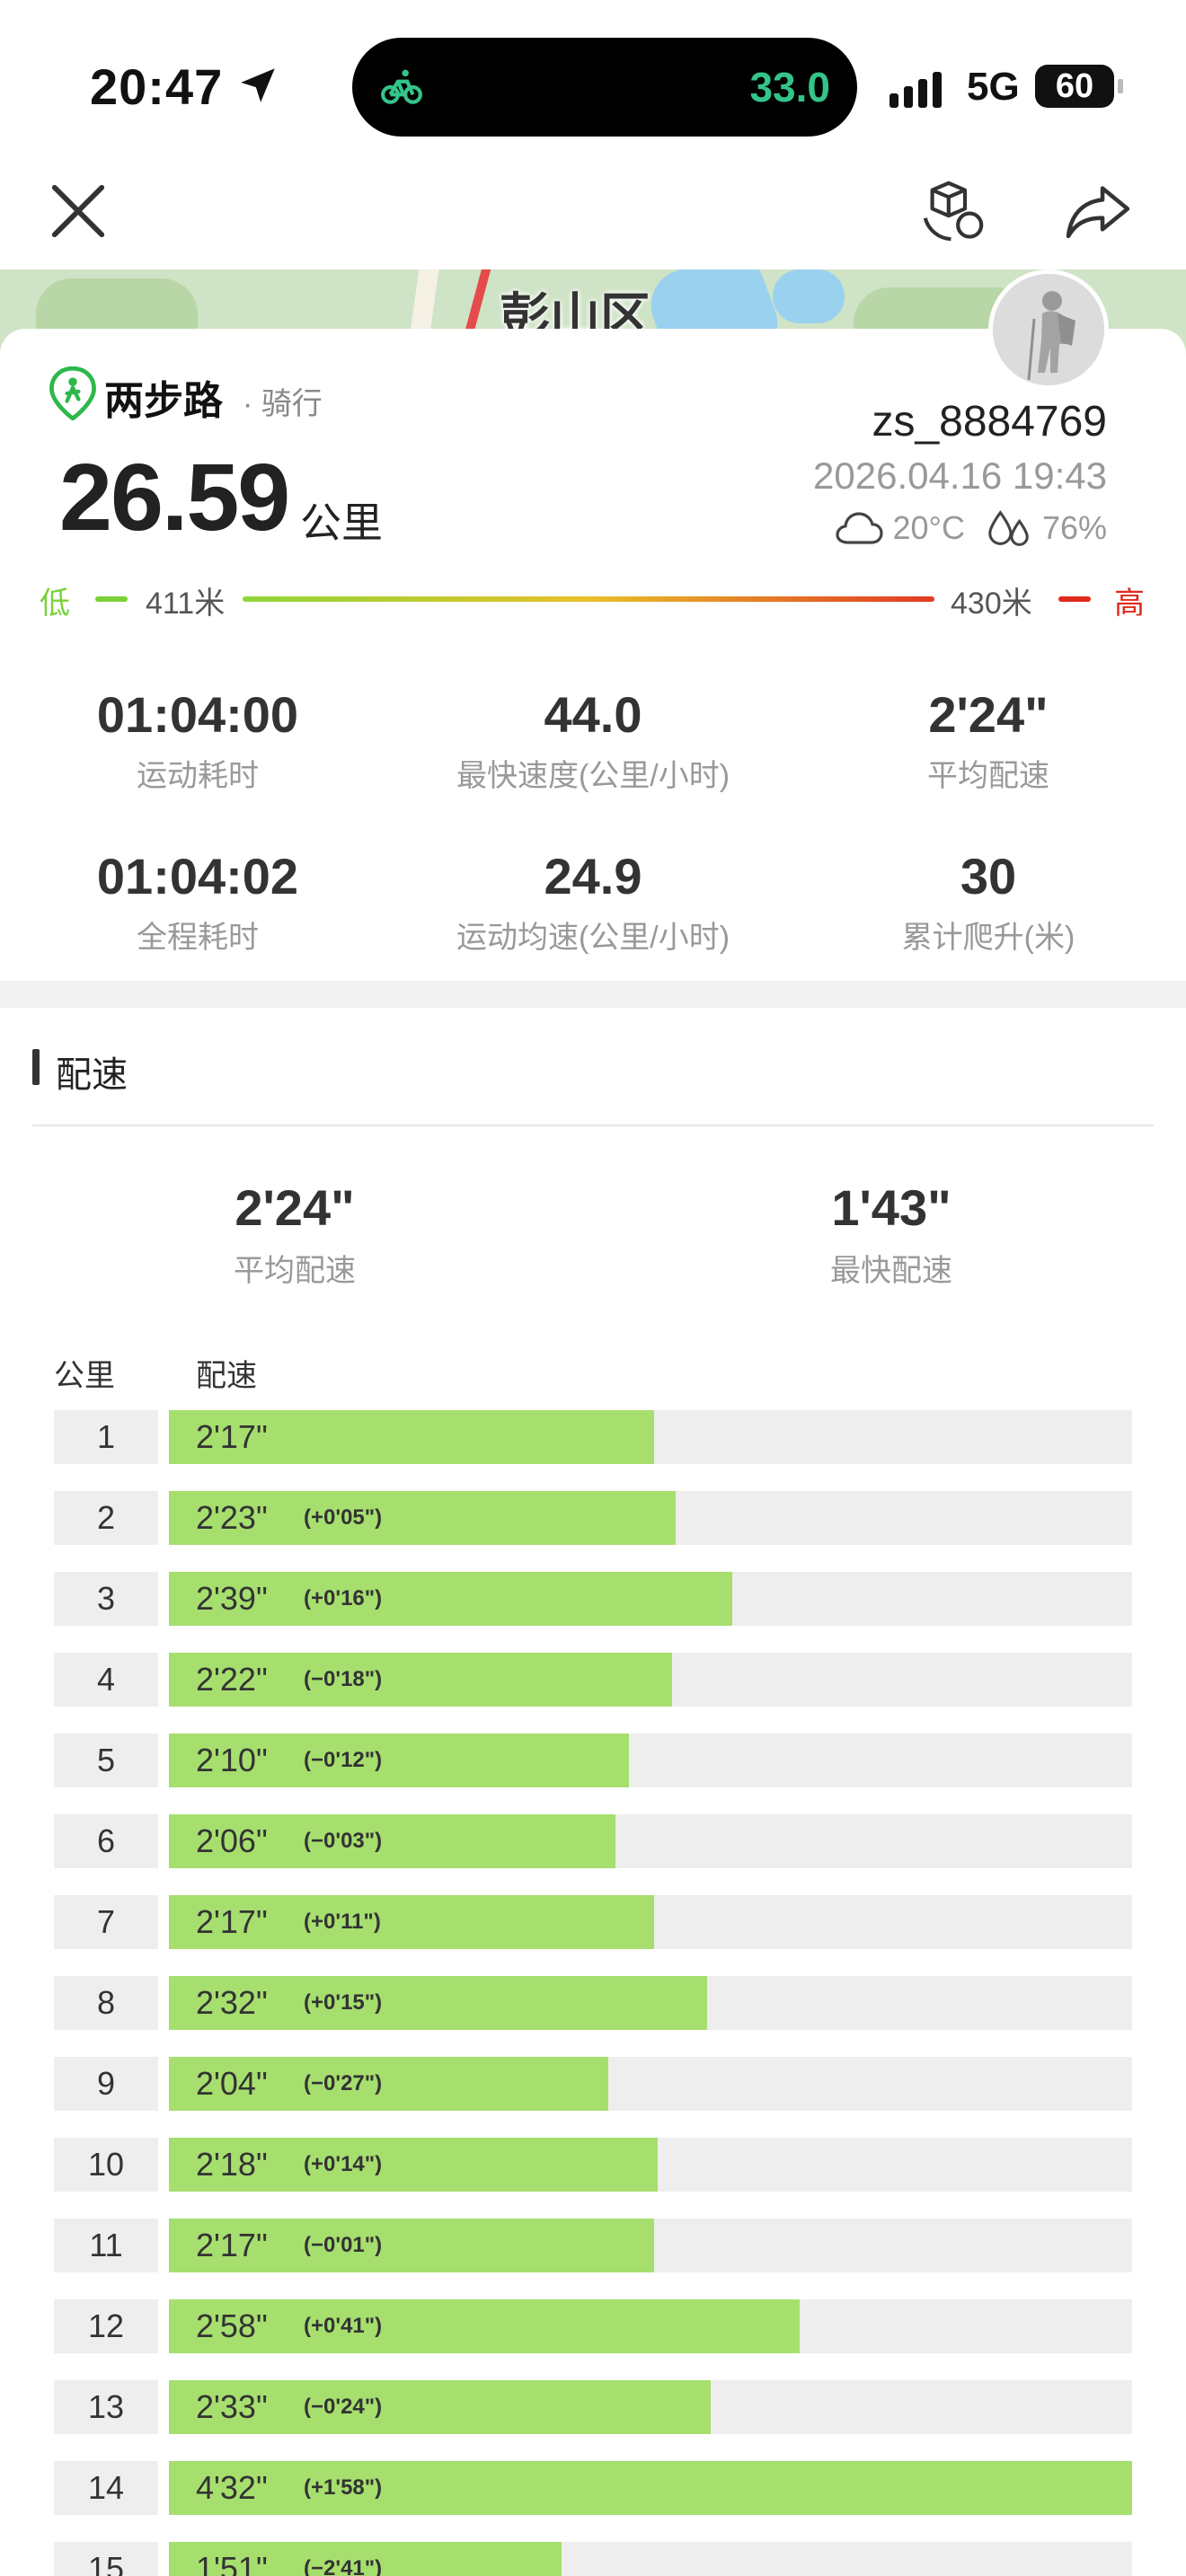 The width and height of the screenshot is (1186, 2576). What do you see at coordinates (989, 421) in the screenshot?
I see `username: zs_8884769` at bounding box center [989, 421].